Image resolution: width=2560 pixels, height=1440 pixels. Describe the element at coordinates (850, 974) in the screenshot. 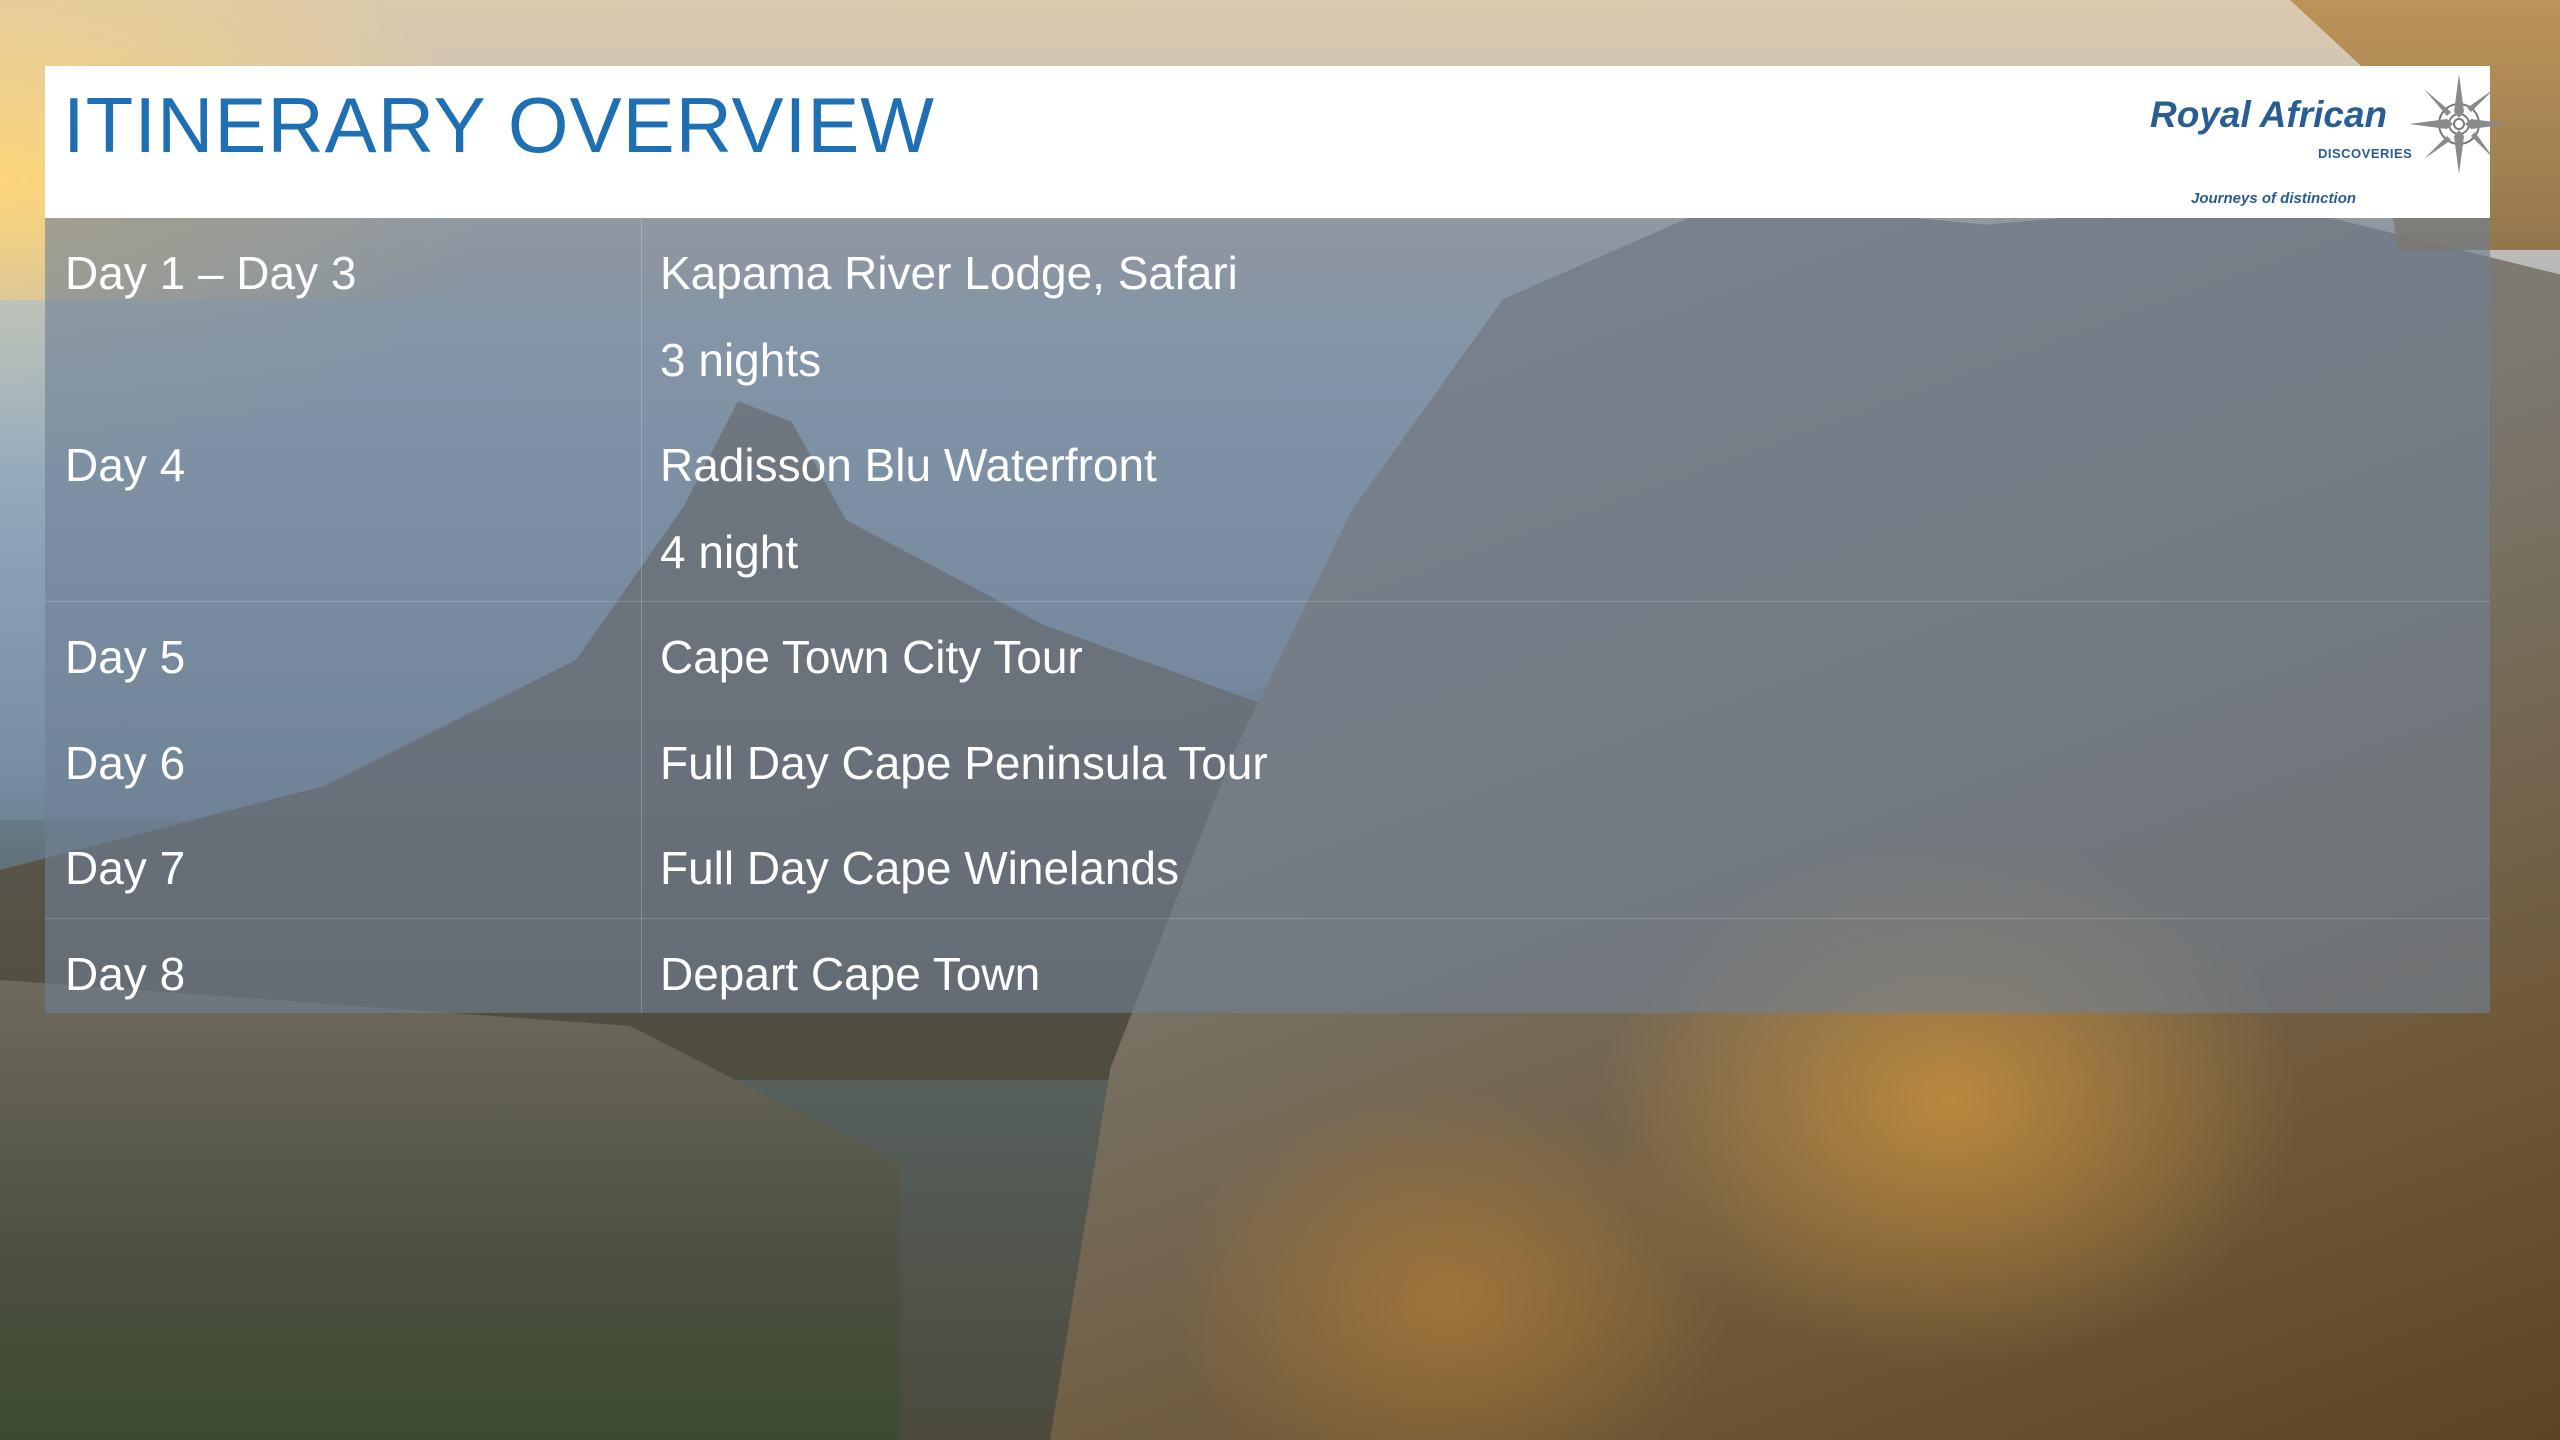

I see `itinerary-description: Depart Cape Town` at that location.